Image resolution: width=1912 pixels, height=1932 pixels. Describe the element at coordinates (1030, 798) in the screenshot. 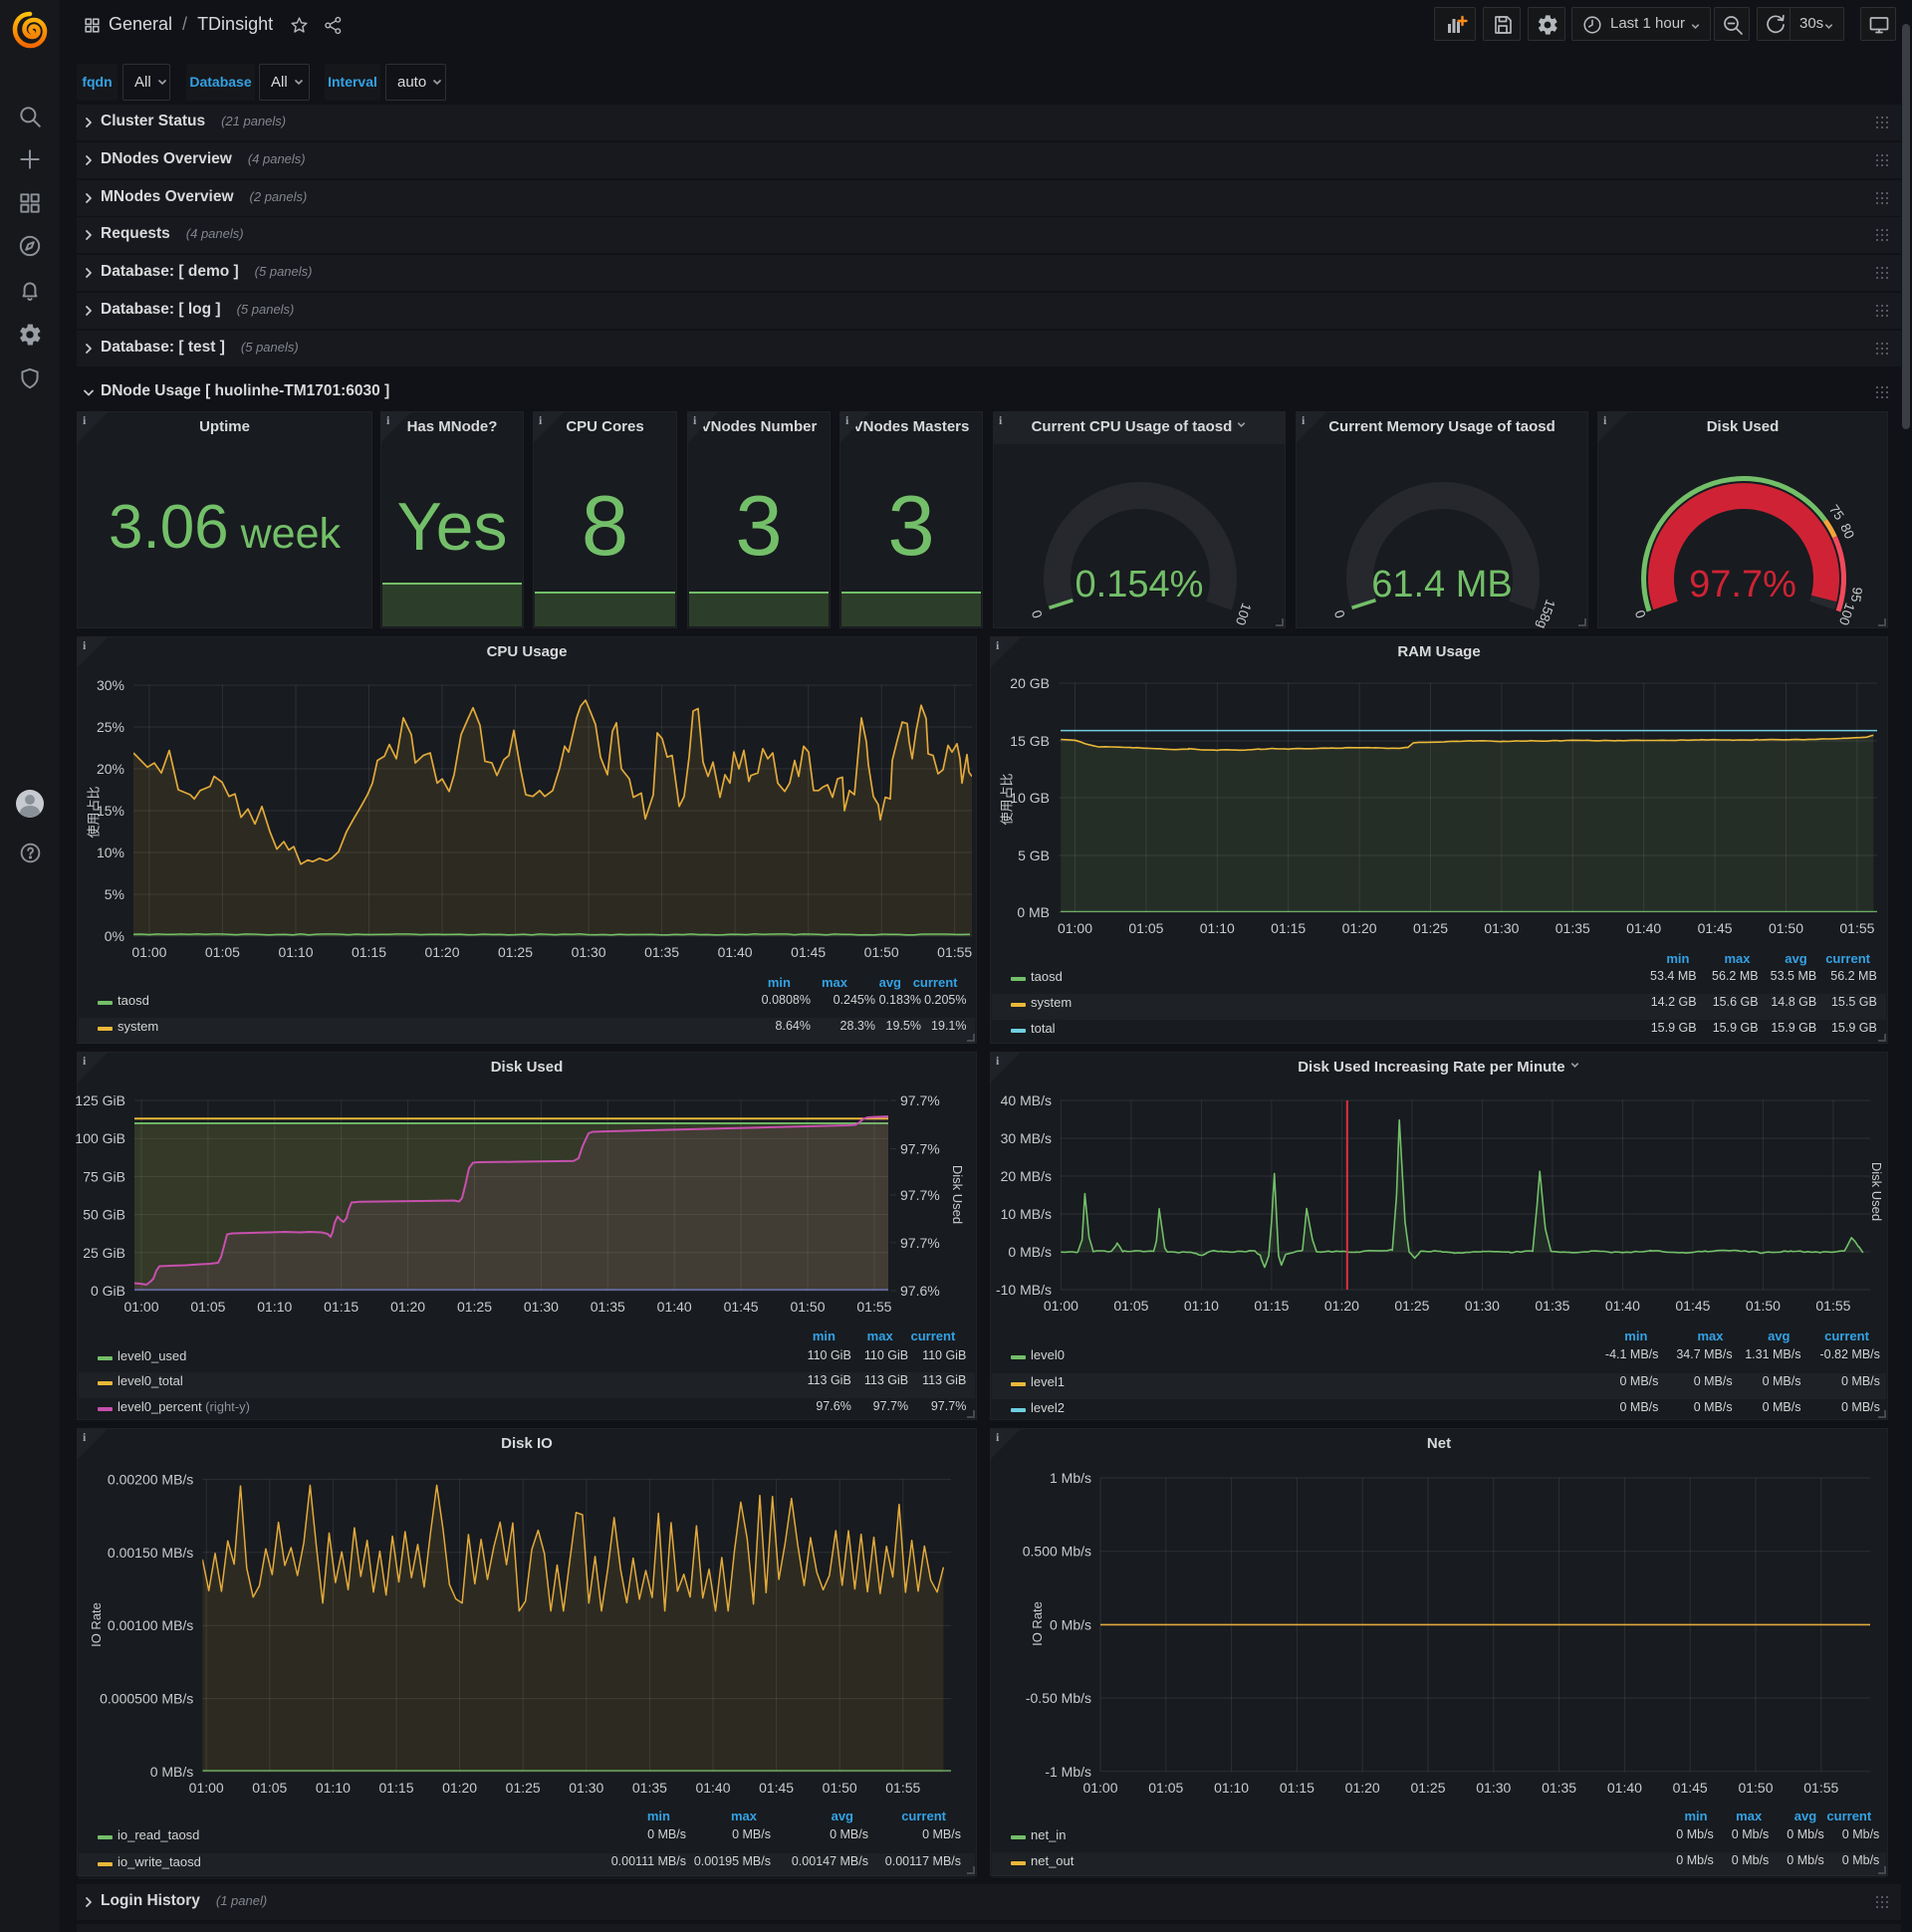

I see `svg-text: 10 GB` at that location.